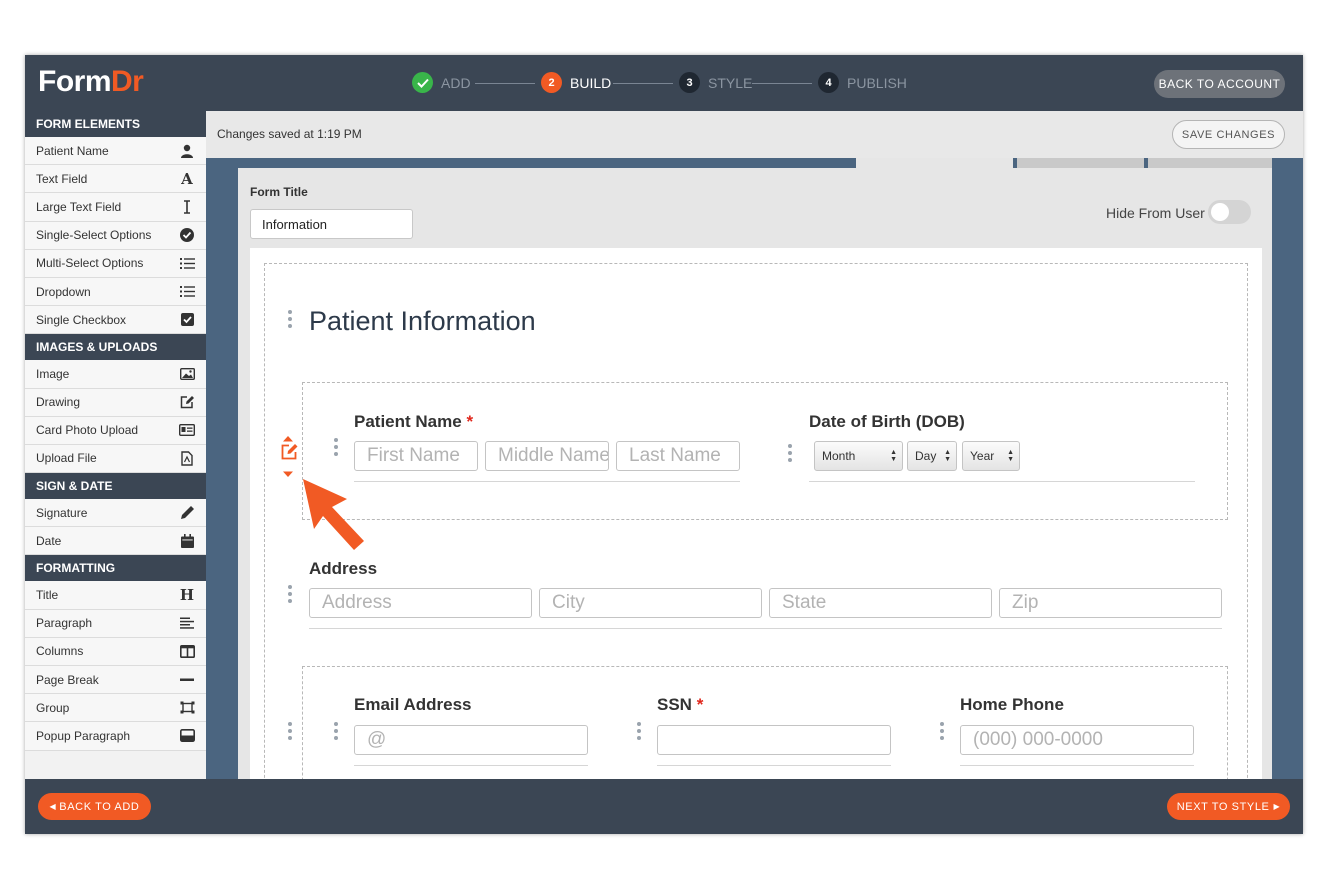 This screenshot has width=1323, height=887. What do you see at coordinates (53, 806) in the screenshot?
I see `caret-left-icon: ◀` at bounding box center [53, 806].